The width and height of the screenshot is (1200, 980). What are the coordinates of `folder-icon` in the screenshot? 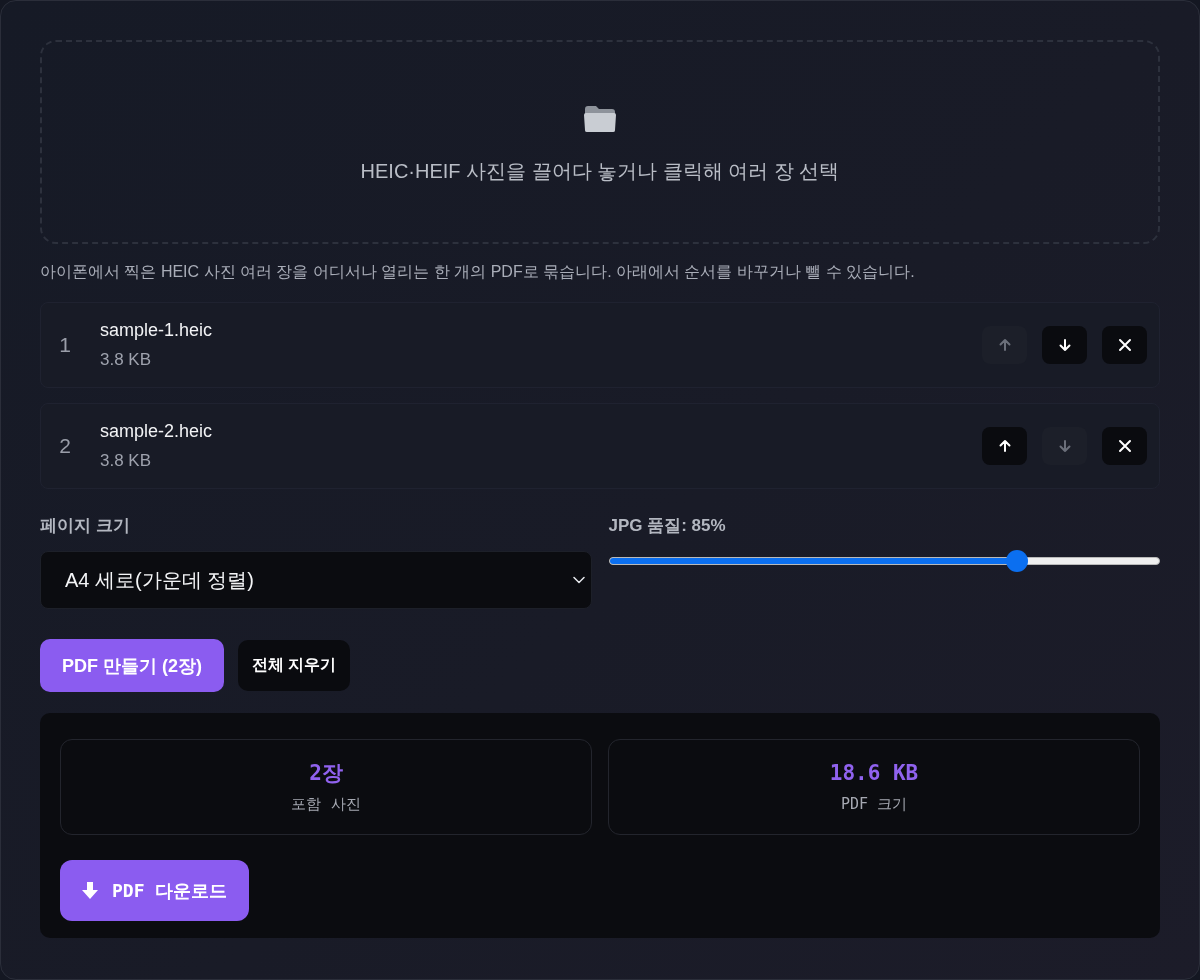 It's located at (600, 119).